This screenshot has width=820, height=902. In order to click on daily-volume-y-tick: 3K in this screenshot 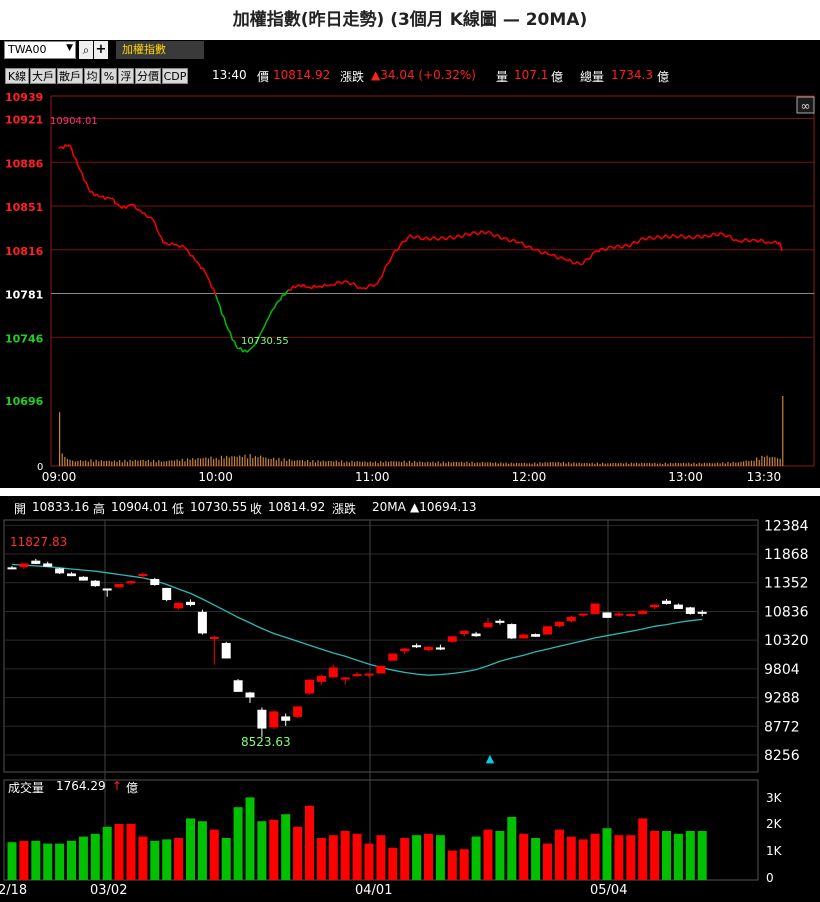, I will do `click(774, 798)`.